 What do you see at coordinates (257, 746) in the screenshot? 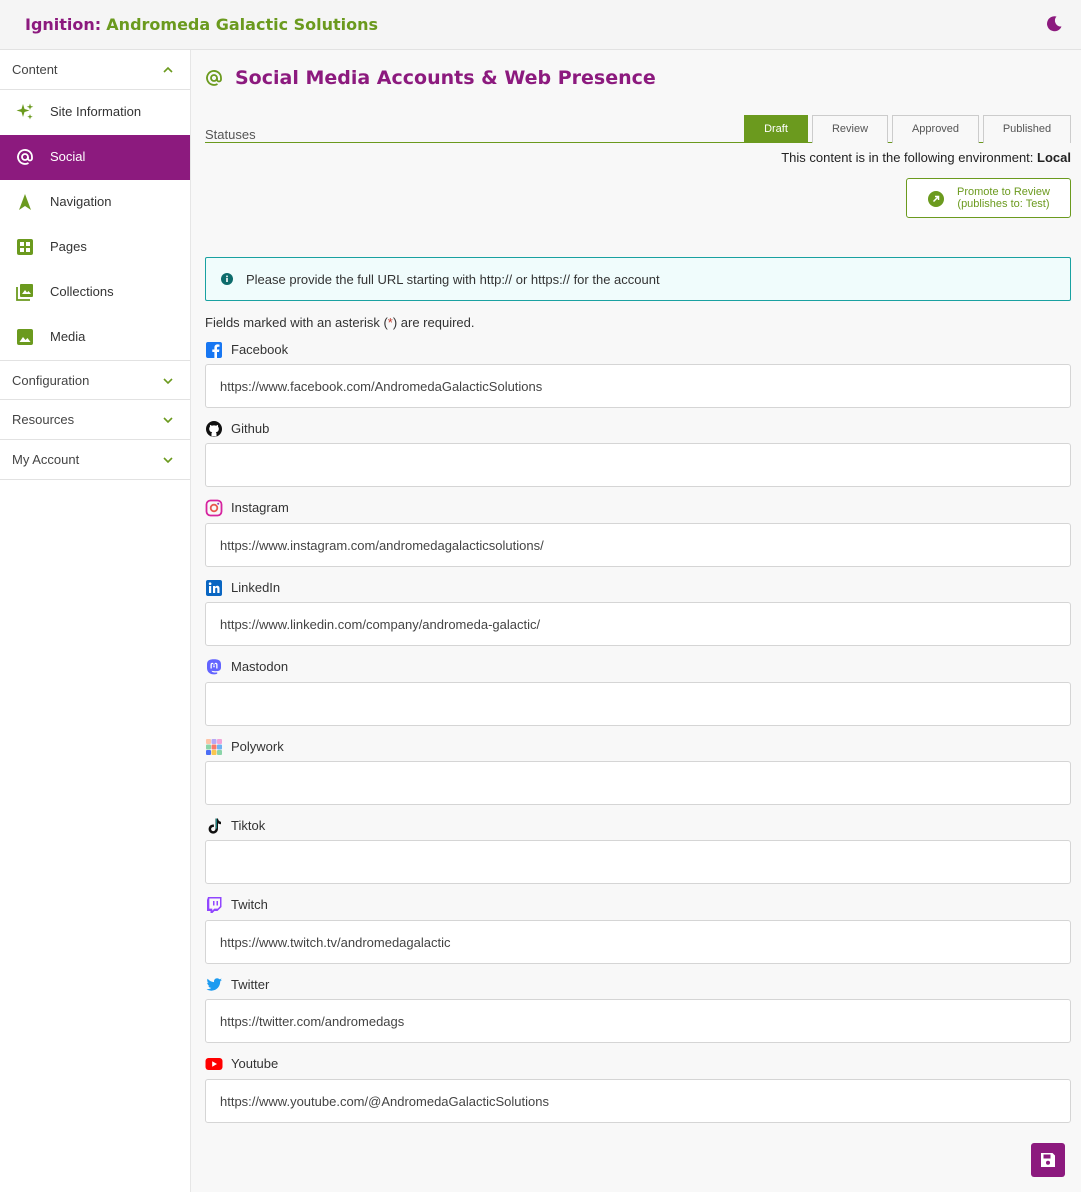
I see `field-label-text: Polywork` at bounding box center [257, 746].